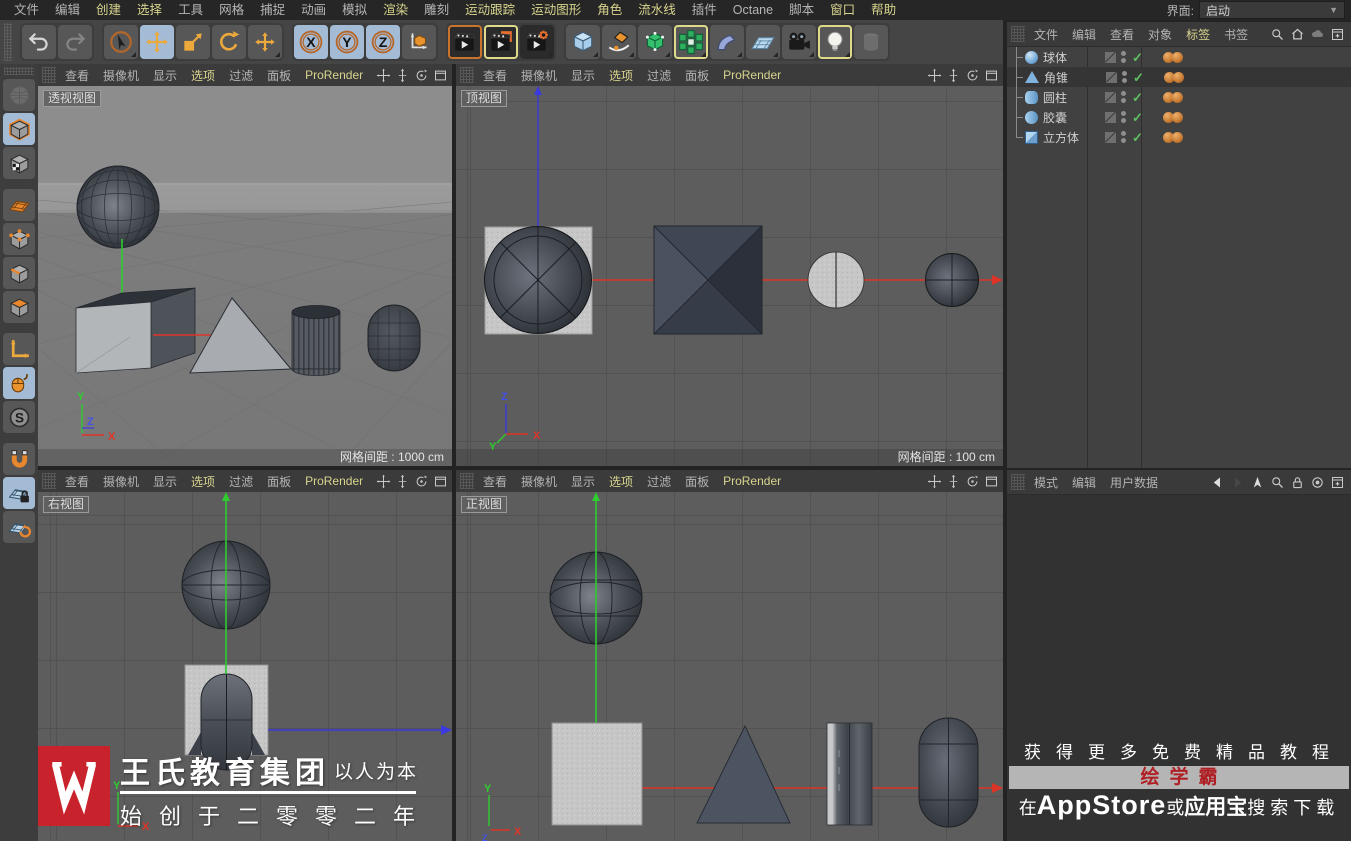 This screenshot has width=1351, height=841. Describe the element at coordinates (157, 42) in the screenshot. I see `move-tool-icon` at that location.